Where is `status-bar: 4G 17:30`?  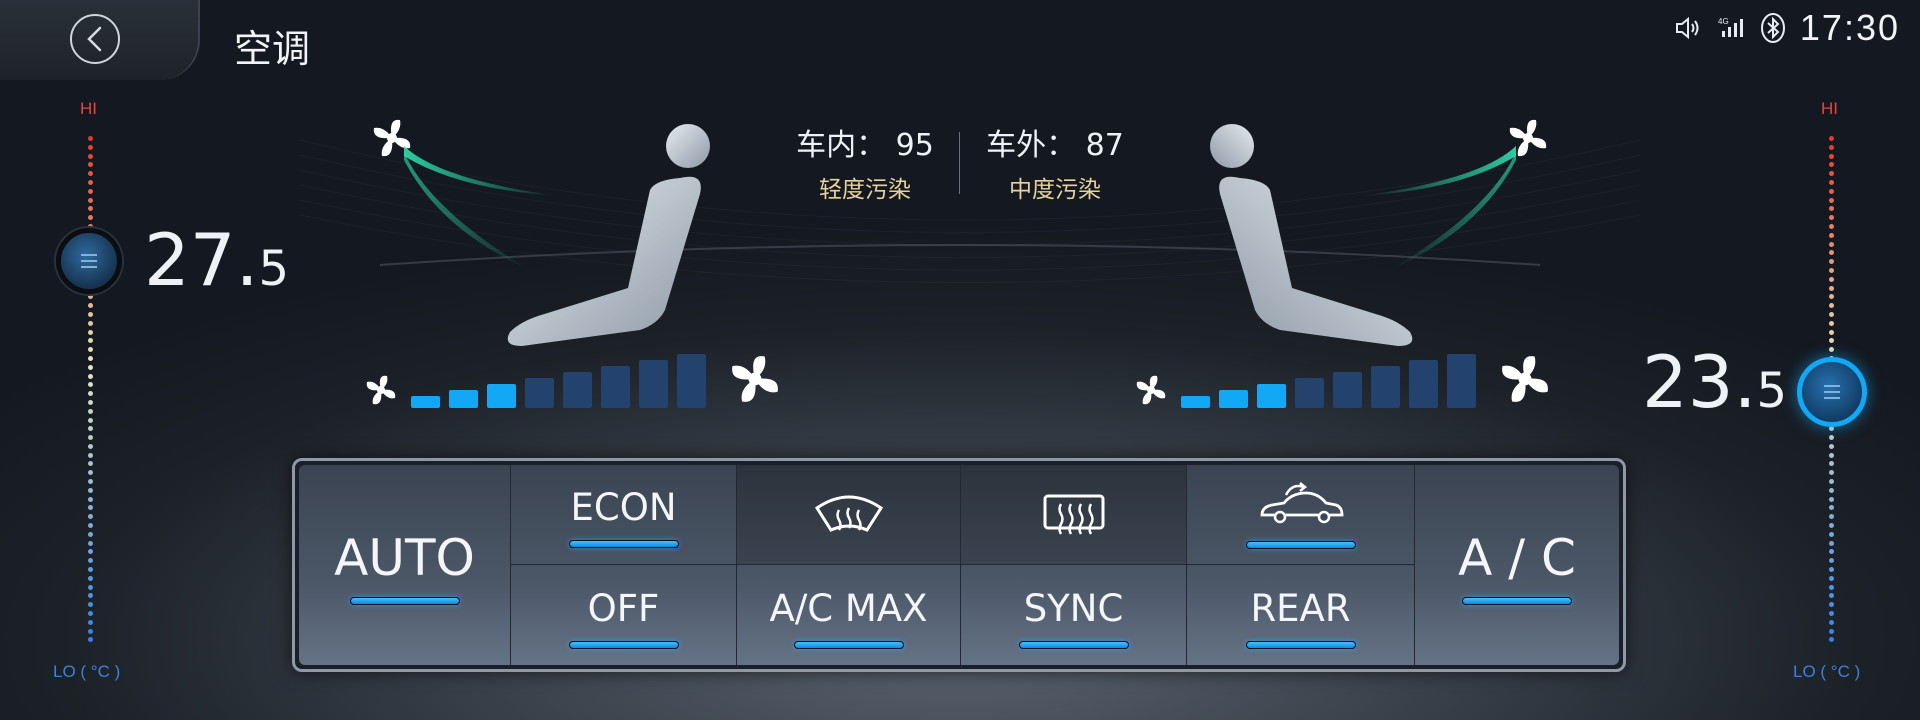 status-bar: 4G 17:30 is located at coordinates (1787, 28).